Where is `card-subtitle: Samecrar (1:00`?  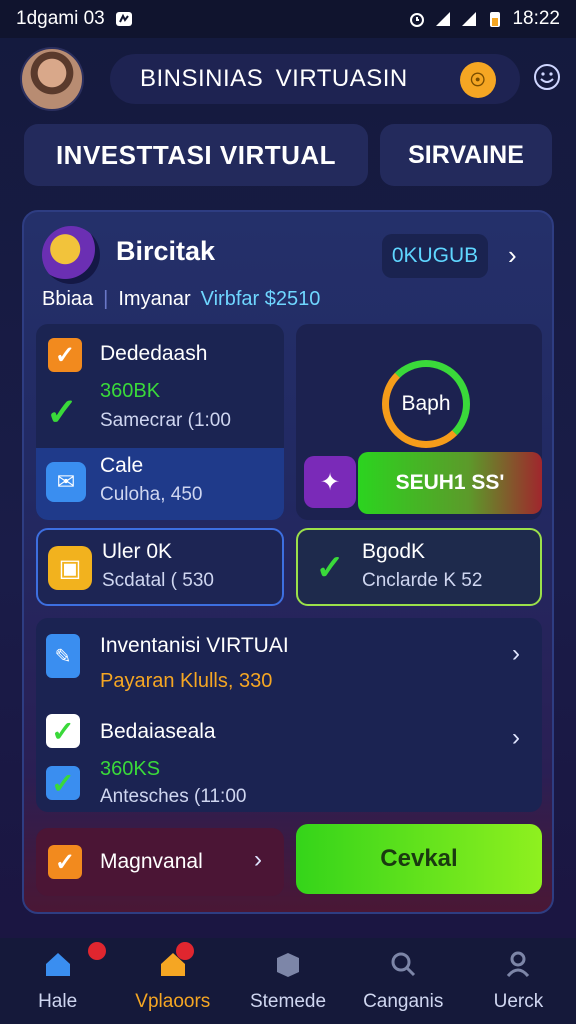
card-subtitle: Samecrar (1:00 is located at coordinates (165, 420).